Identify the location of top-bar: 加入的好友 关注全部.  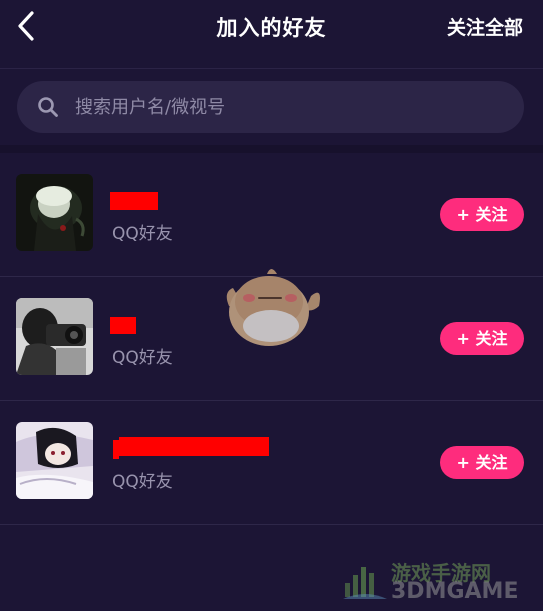
(271, 34).